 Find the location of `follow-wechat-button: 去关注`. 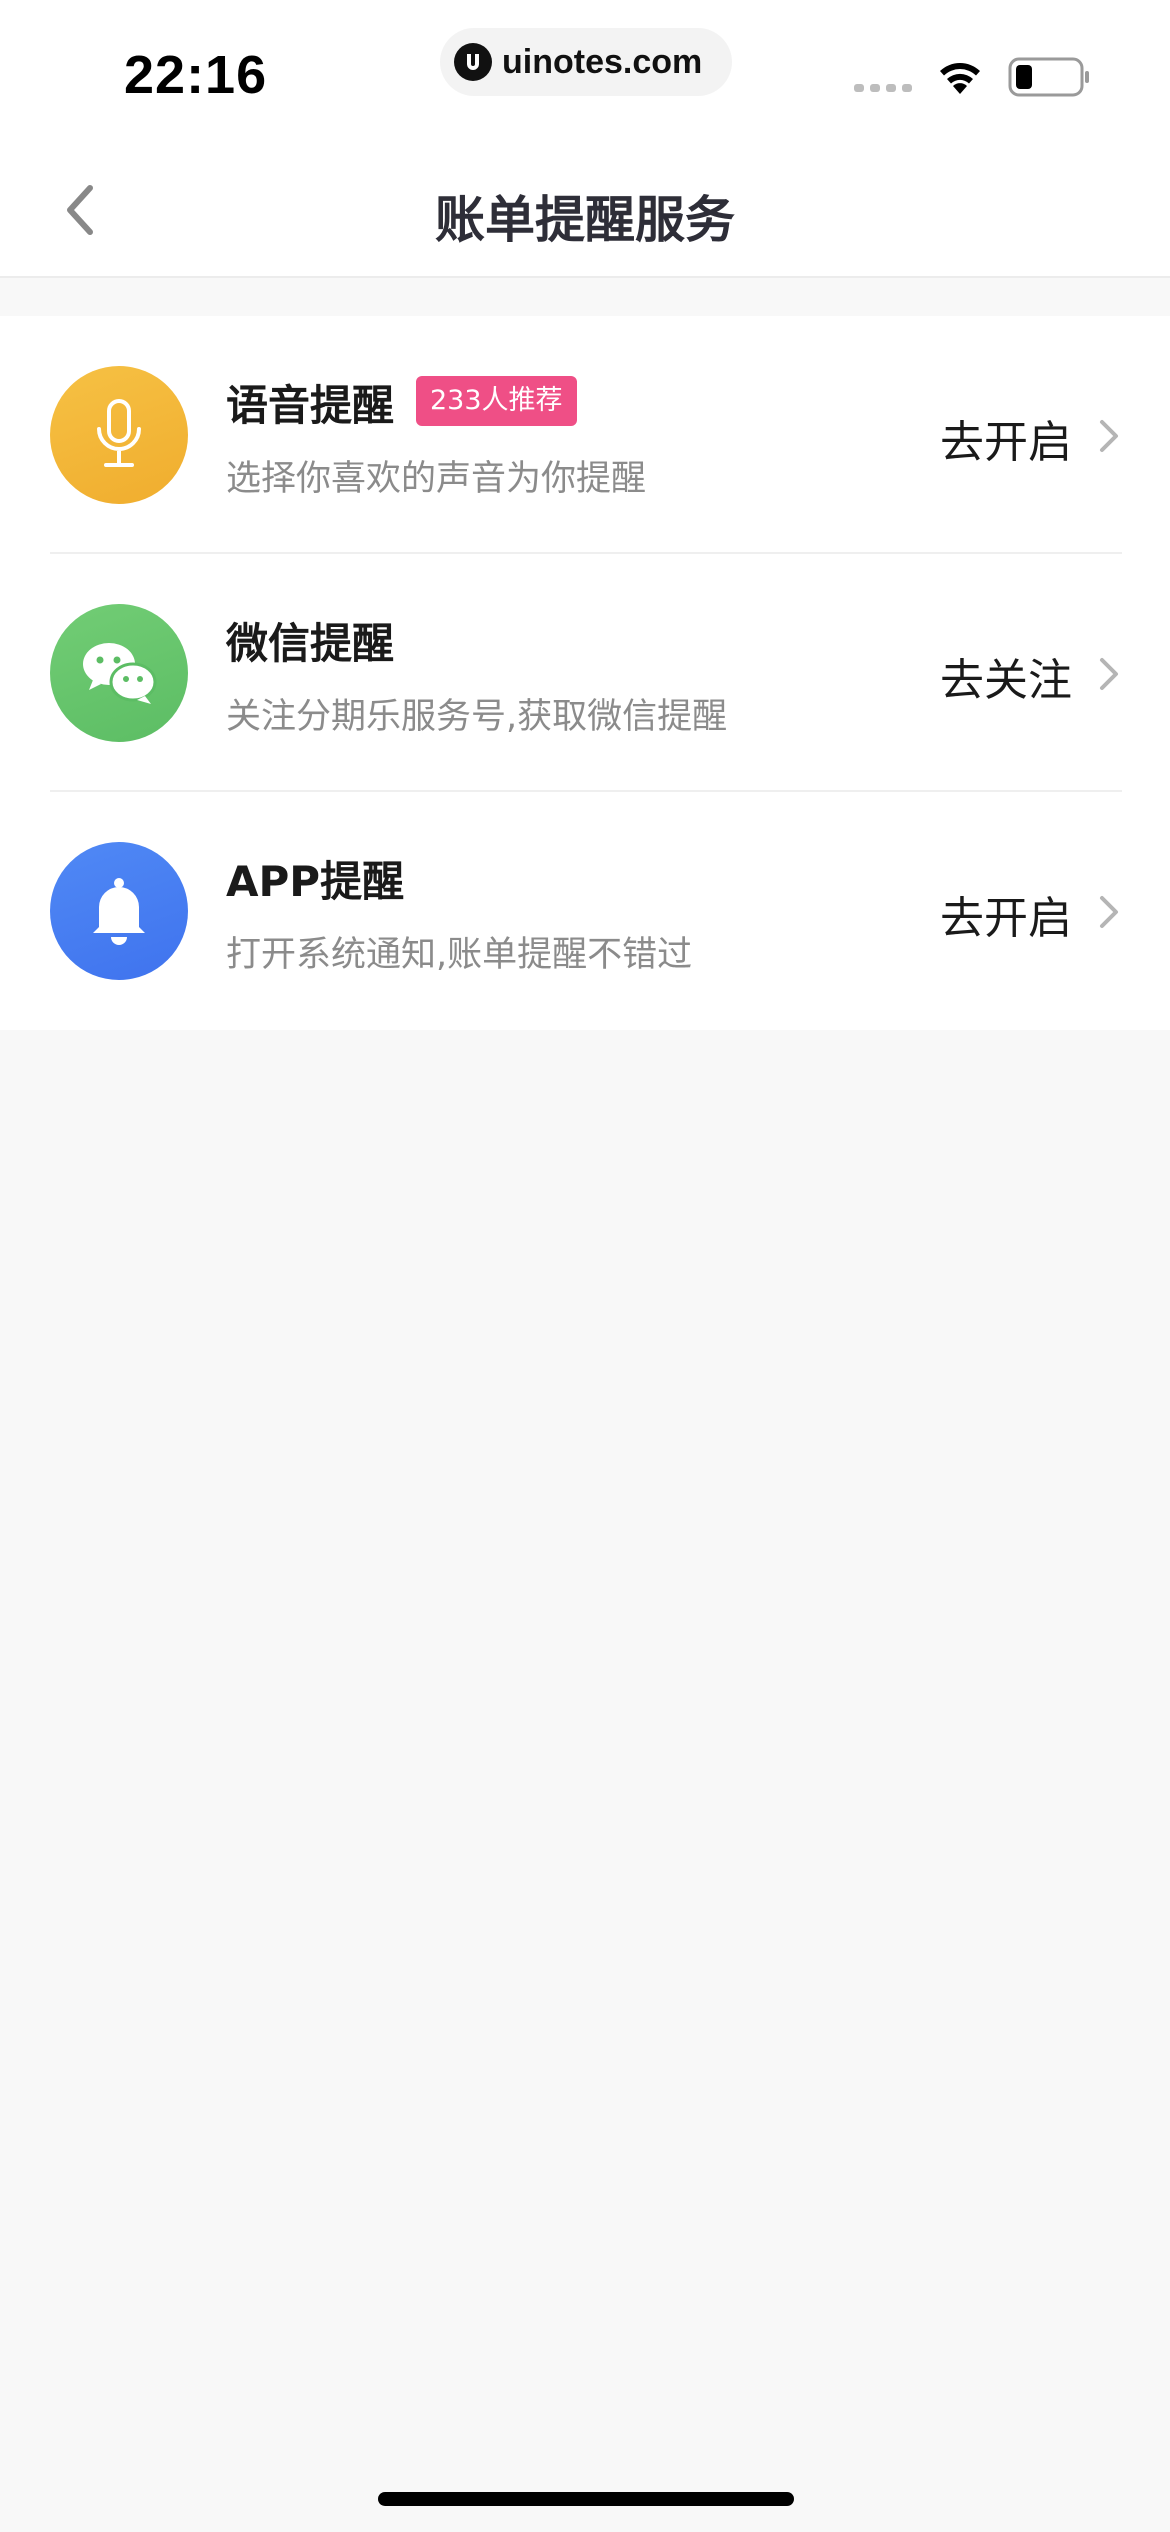

follow-wechat-button: 去关注 is located at coordinates (1006, 676).